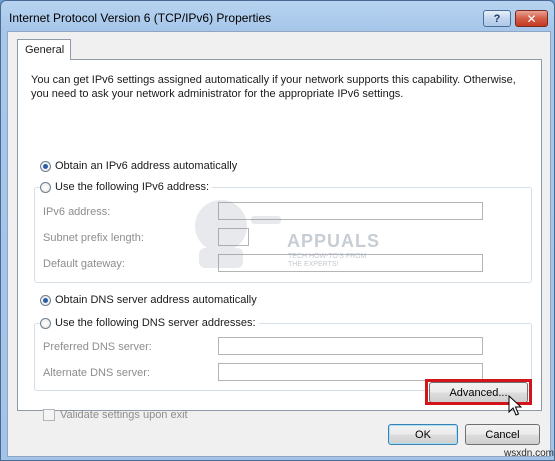 Image resolution: width=555 pixels, height=461 pixels. Describe the element at coordinates (45, 187) in the screenshot. I see `ipv6-manual-radio` at that location.